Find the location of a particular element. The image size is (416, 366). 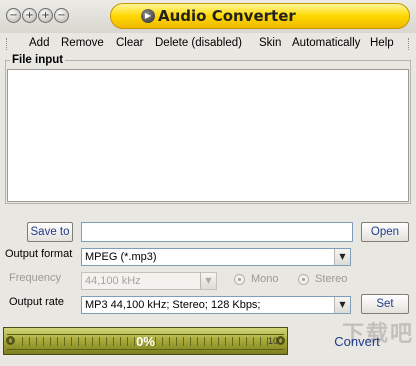

title-bar: − + + − ▶ Audio Converter is located at coordinates (208, 16).